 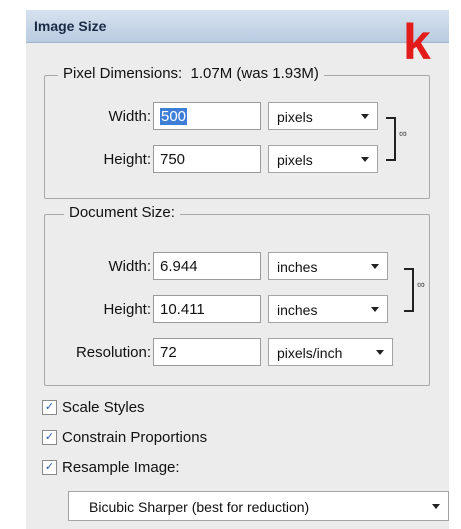 What do you see at coordinates (70, 26) in the screenshot?
I see `dialog-title: Image Size` at bounding box center [70, 26].